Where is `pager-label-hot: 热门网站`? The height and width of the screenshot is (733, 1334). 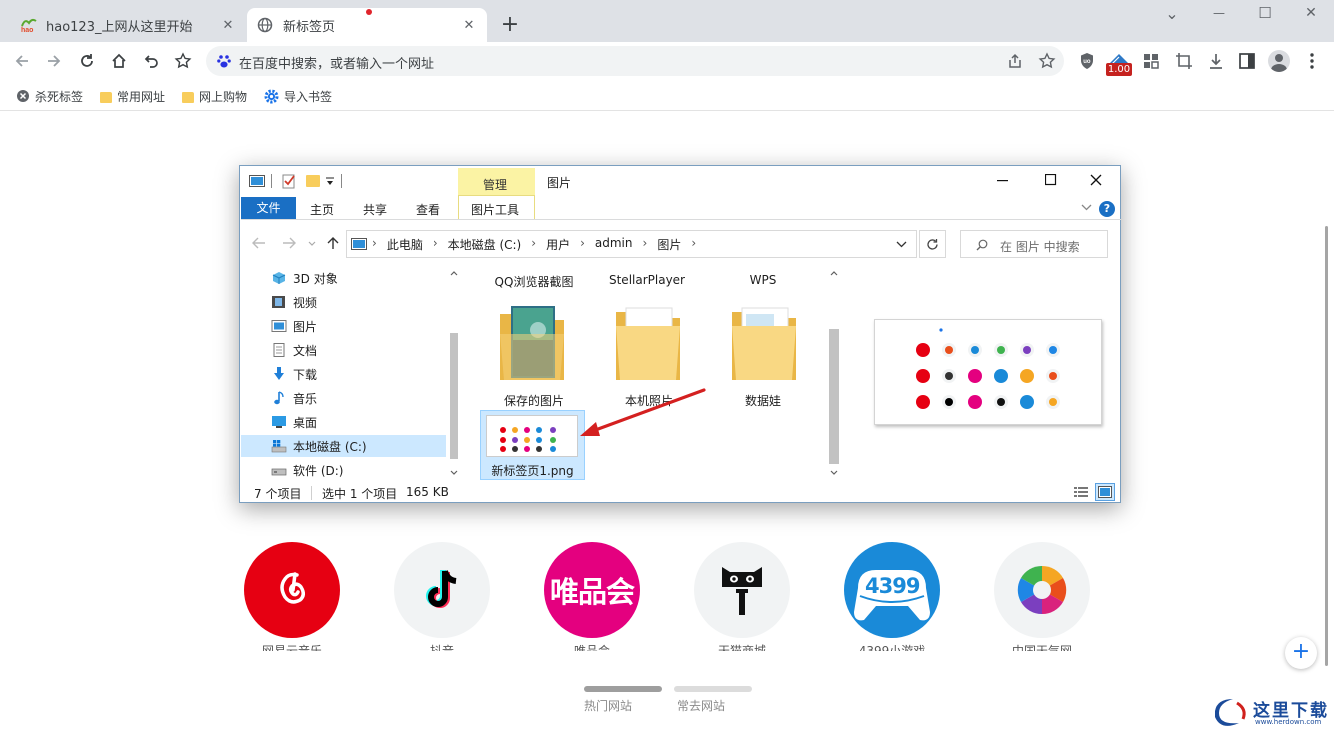
pager-label-hot: 热门网站 is located at coordinates (611, 705).